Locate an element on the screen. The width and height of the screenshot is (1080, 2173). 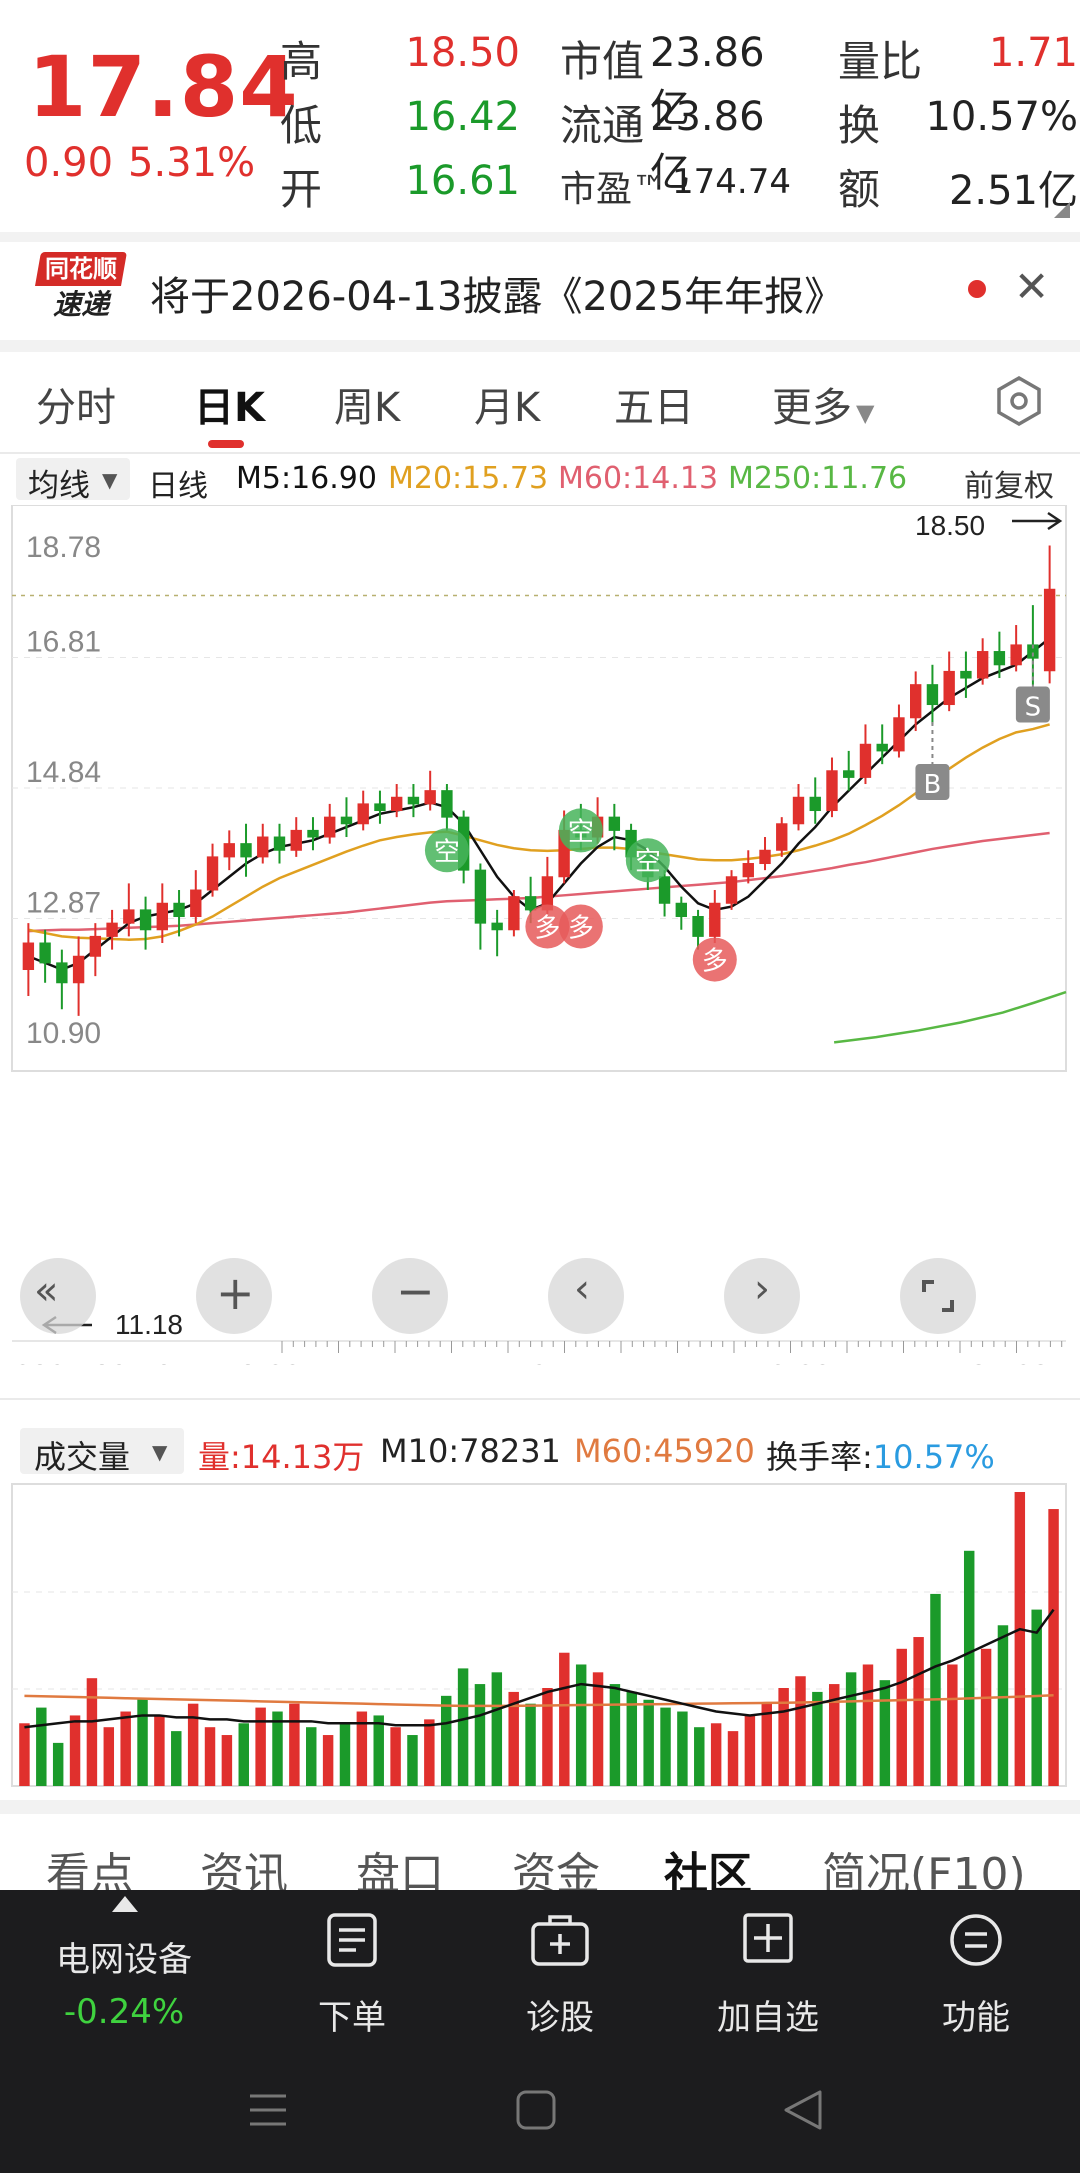
scroll-to-start-button: « is located at coordinates (58, 1296).